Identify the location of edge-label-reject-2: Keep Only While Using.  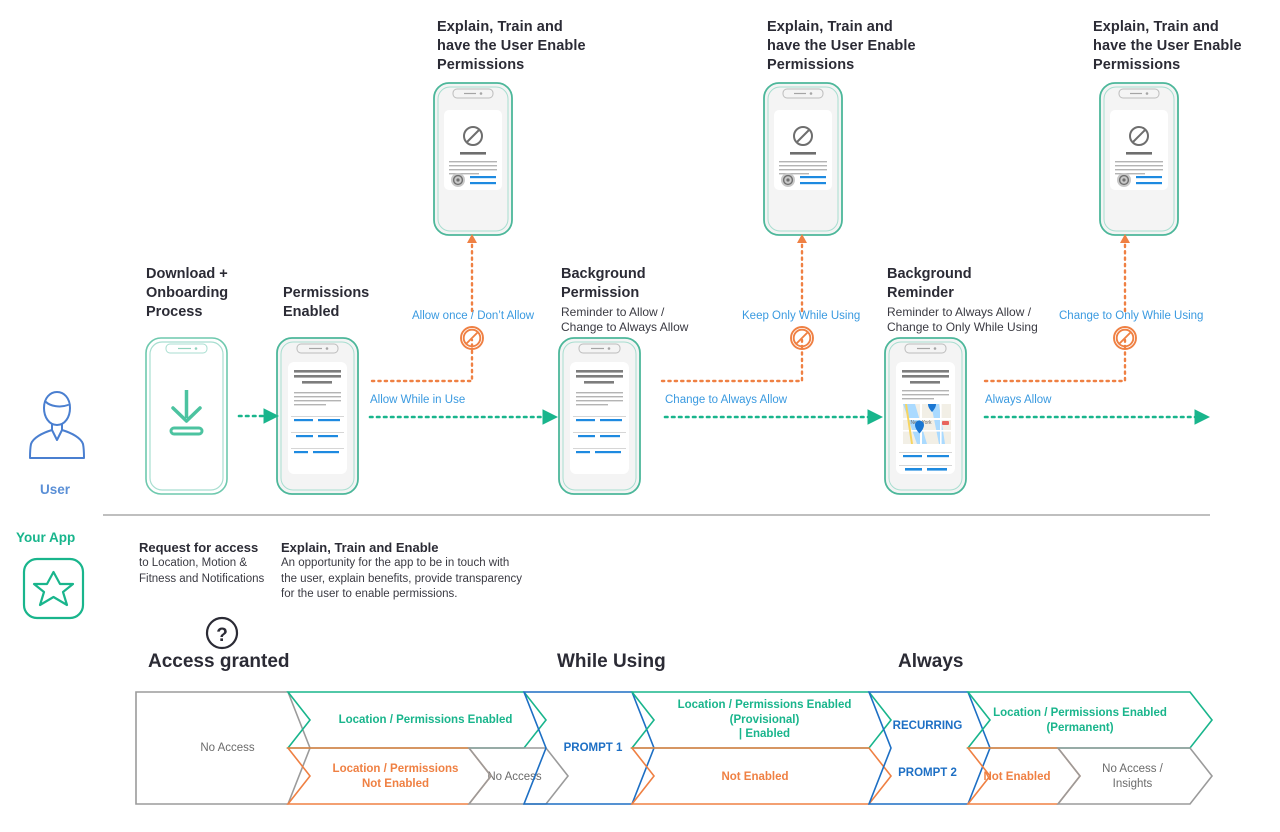
(801, 316).